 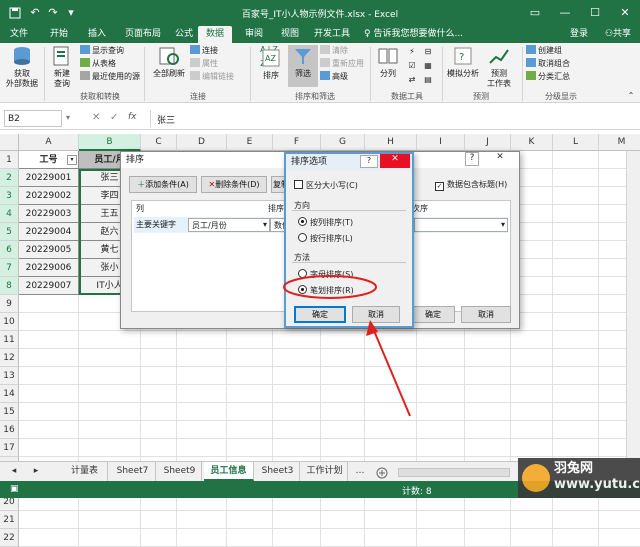 What do you see at coordinates (33, 118) in the screenshot?
I see `name-box: B2` at bounding box center [33, 118].